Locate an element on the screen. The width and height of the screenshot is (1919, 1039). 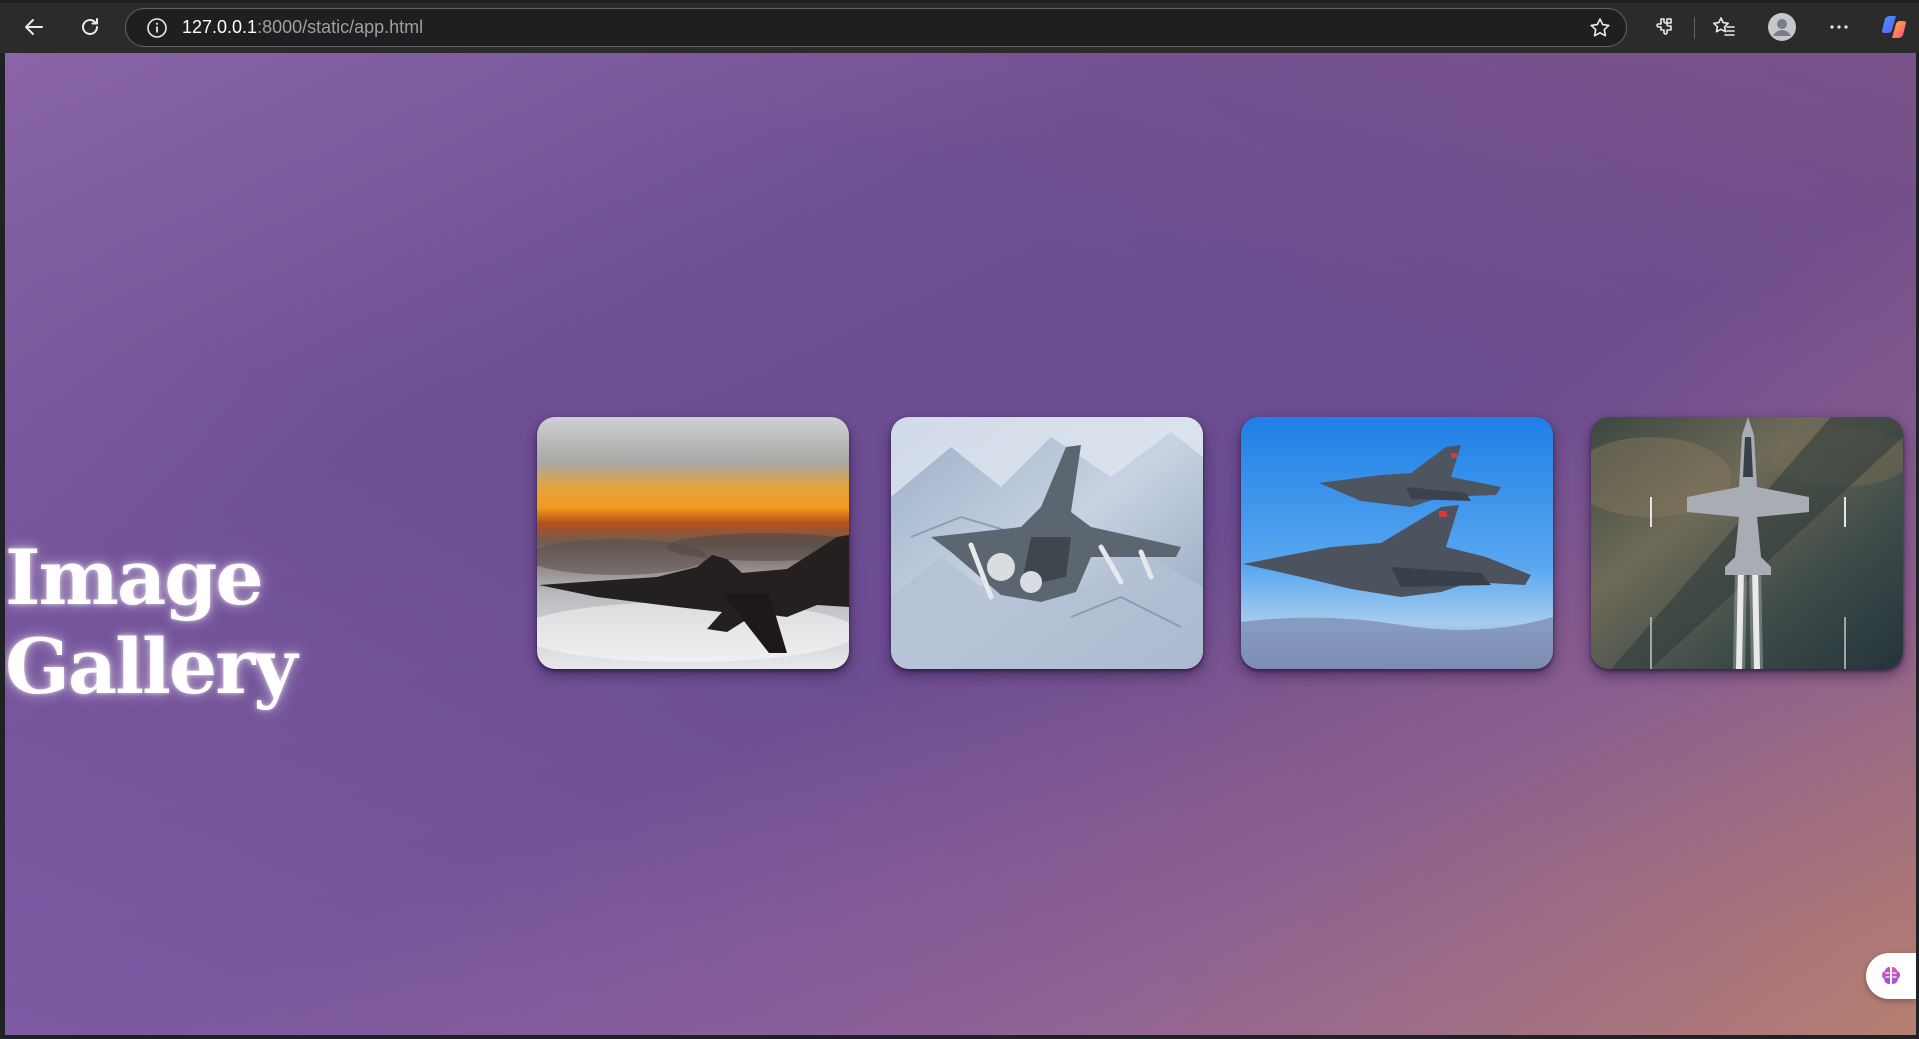
favorites-button is located at coordinates (1724, 27).